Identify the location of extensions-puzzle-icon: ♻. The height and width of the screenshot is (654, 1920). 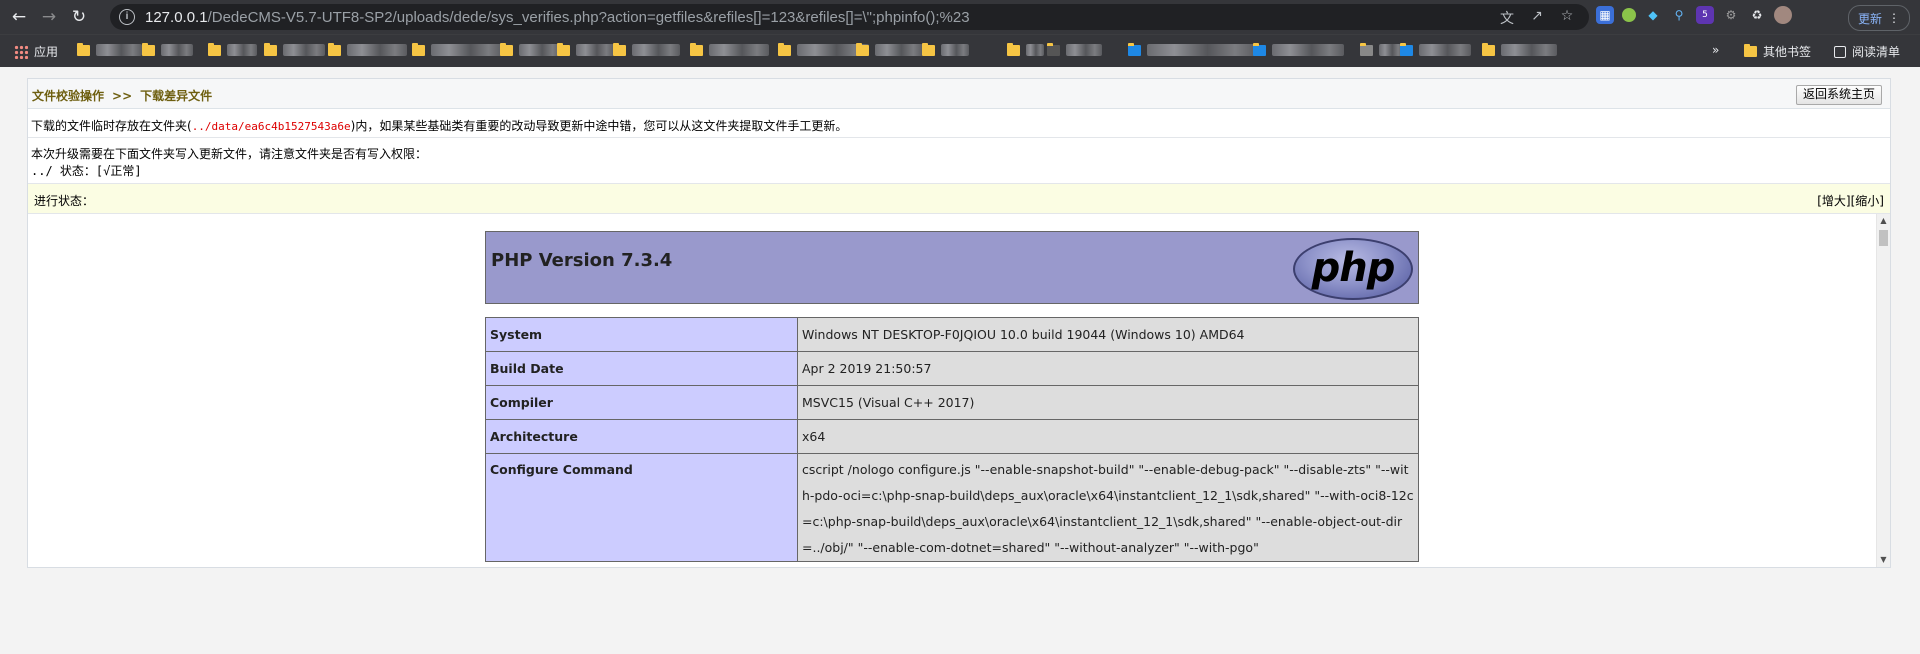
(1757, 15).